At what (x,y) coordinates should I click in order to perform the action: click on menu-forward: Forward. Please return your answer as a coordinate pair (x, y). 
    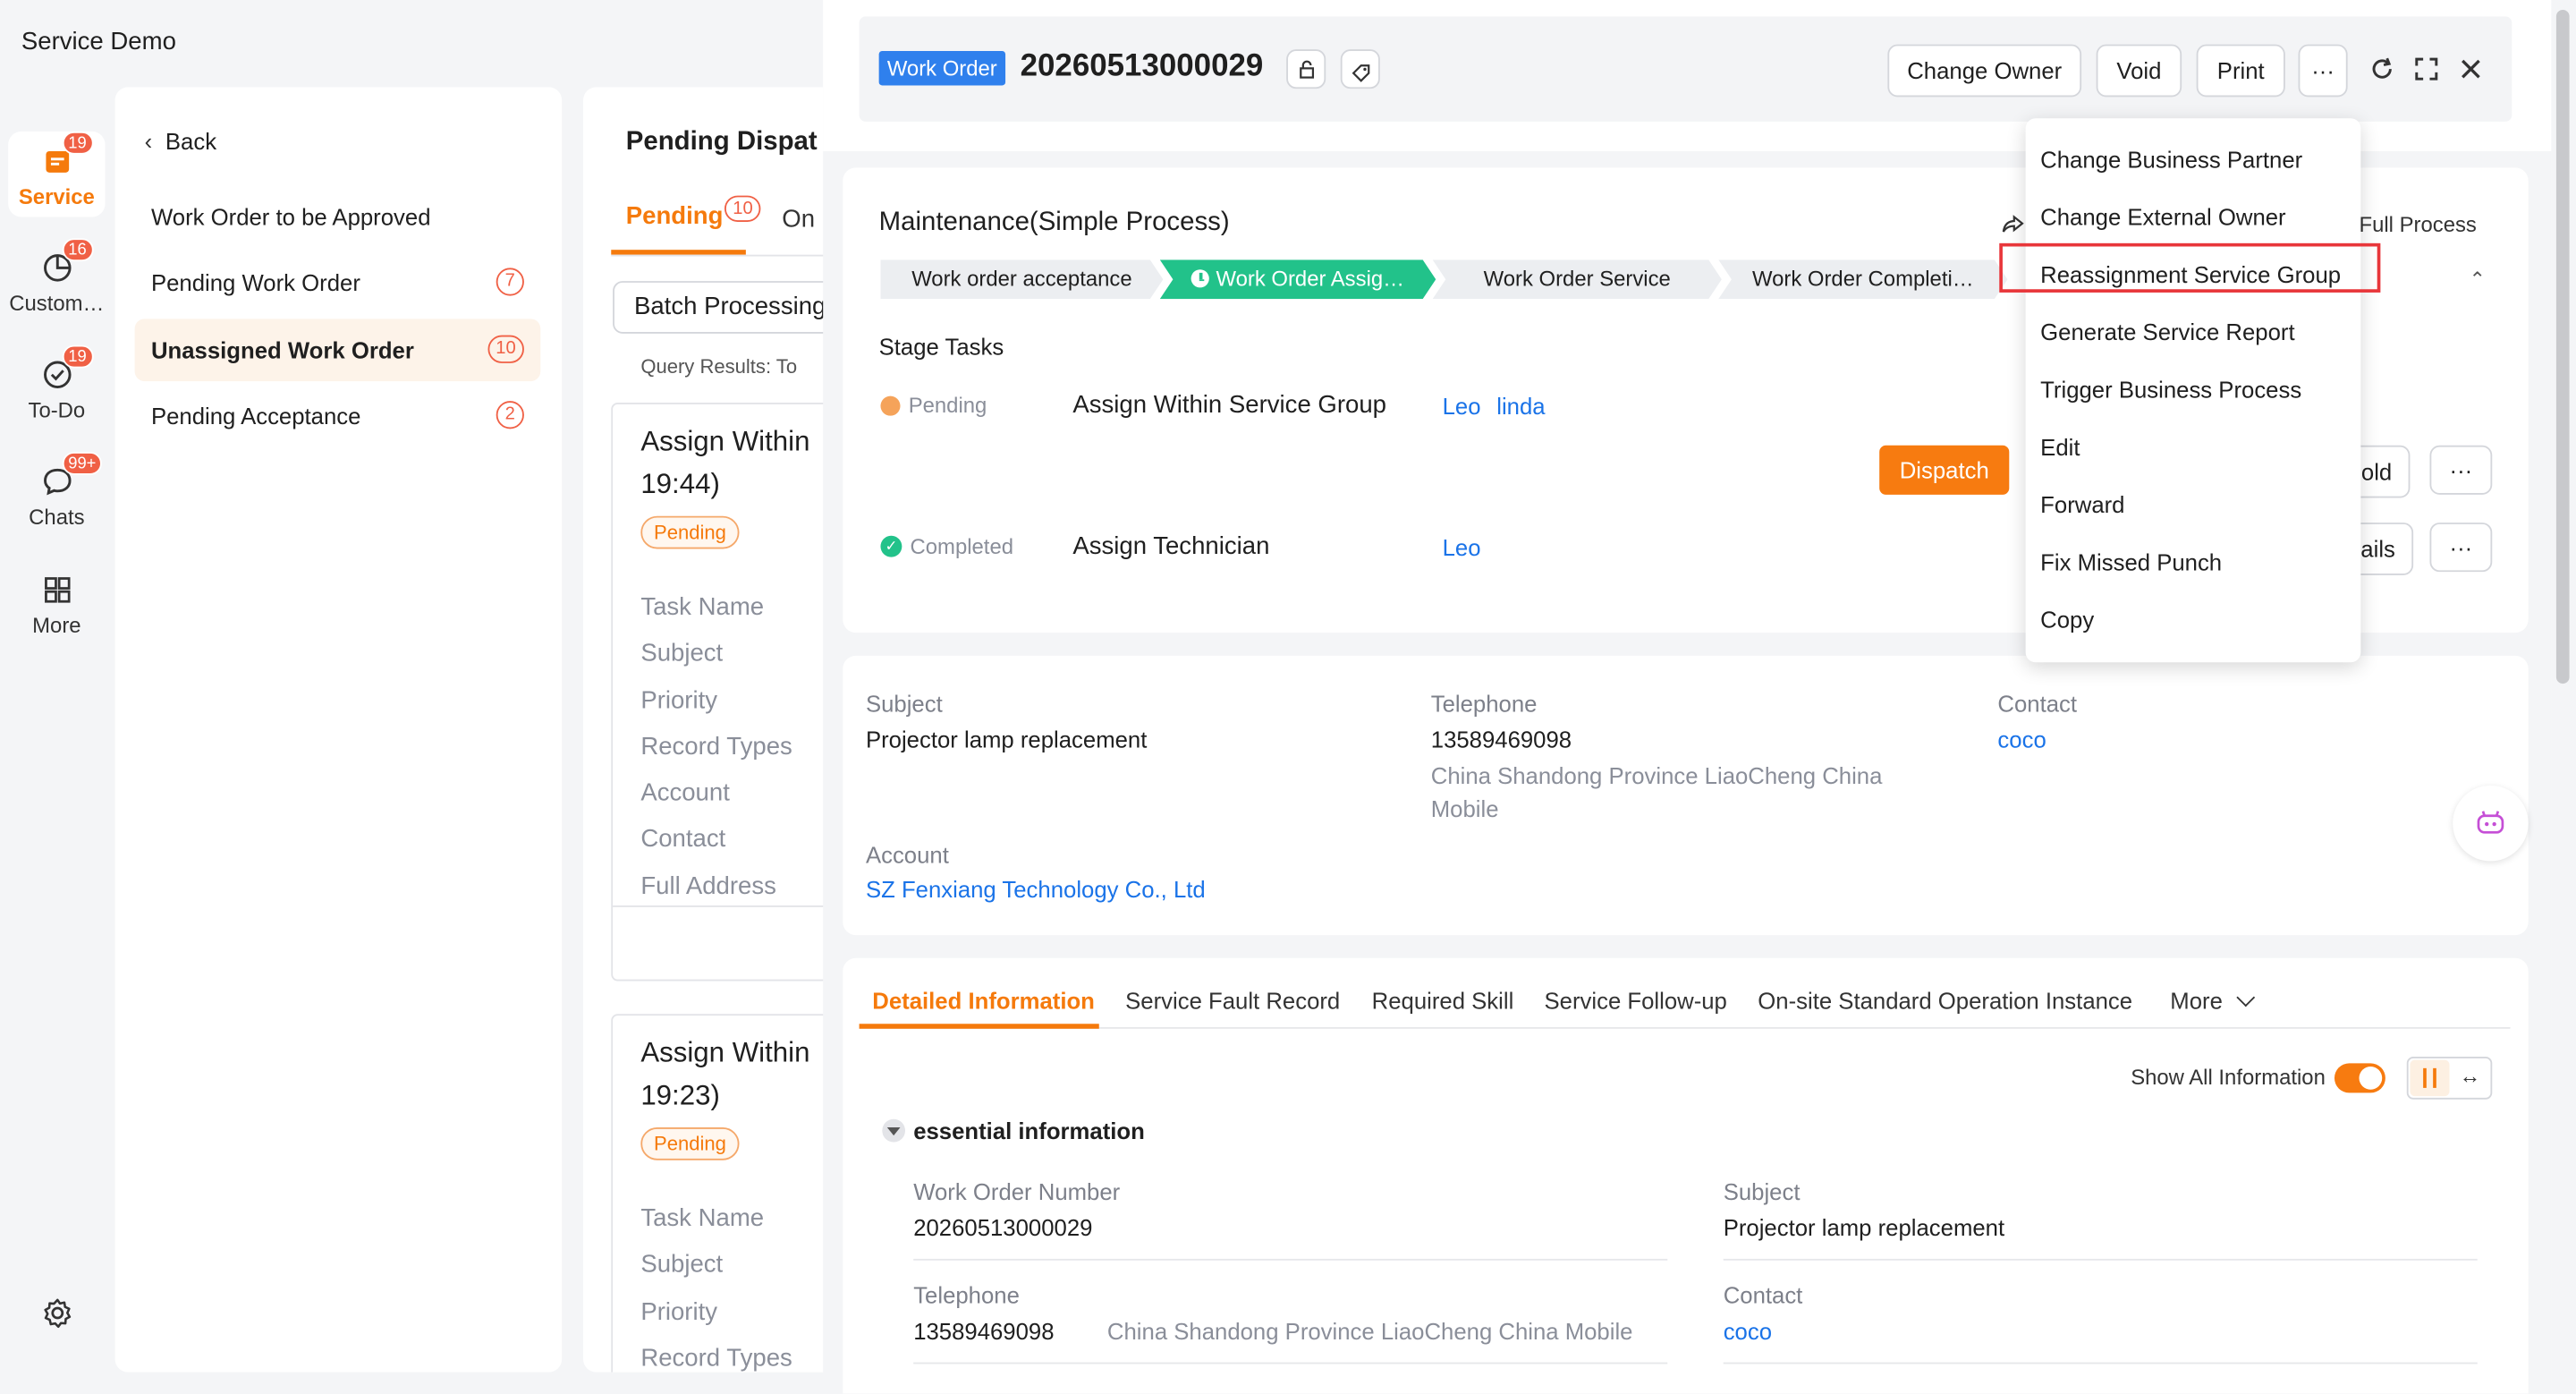
    Looking at the image, I should click on (2082, 504).